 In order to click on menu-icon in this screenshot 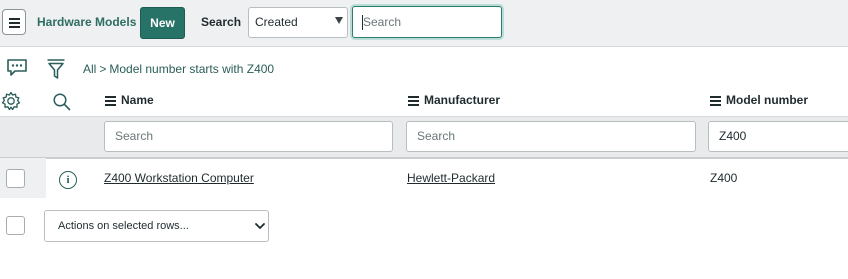, I will do `click(14, 19)`.